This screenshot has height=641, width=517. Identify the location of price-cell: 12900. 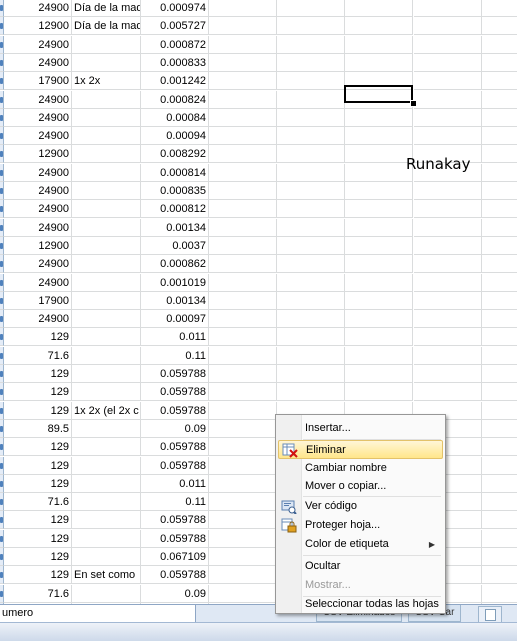
(38, 26).